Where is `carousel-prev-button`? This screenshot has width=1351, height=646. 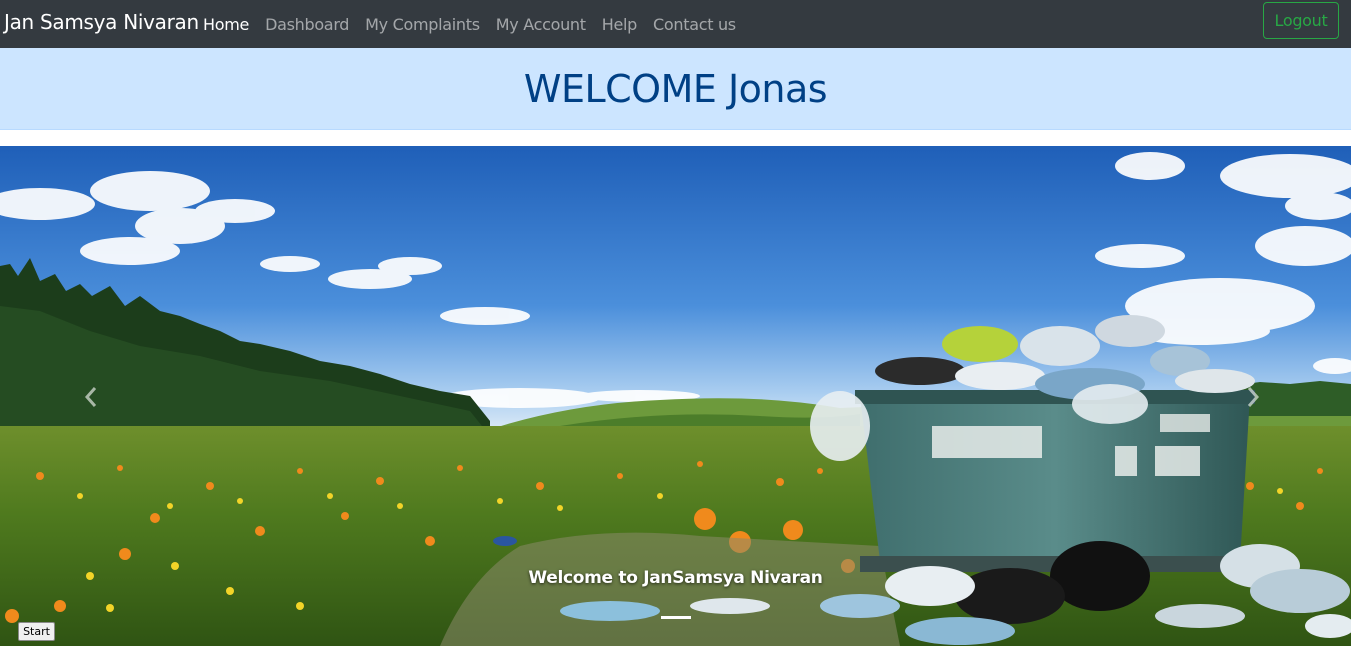 carousel-prev-button is located at coordinates (91, 397).